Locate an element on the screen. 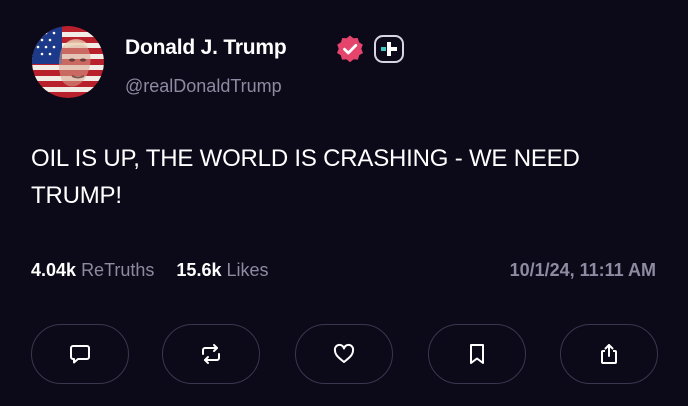 The image size is (688, 406). avatar is located at coordinates (68, 62).